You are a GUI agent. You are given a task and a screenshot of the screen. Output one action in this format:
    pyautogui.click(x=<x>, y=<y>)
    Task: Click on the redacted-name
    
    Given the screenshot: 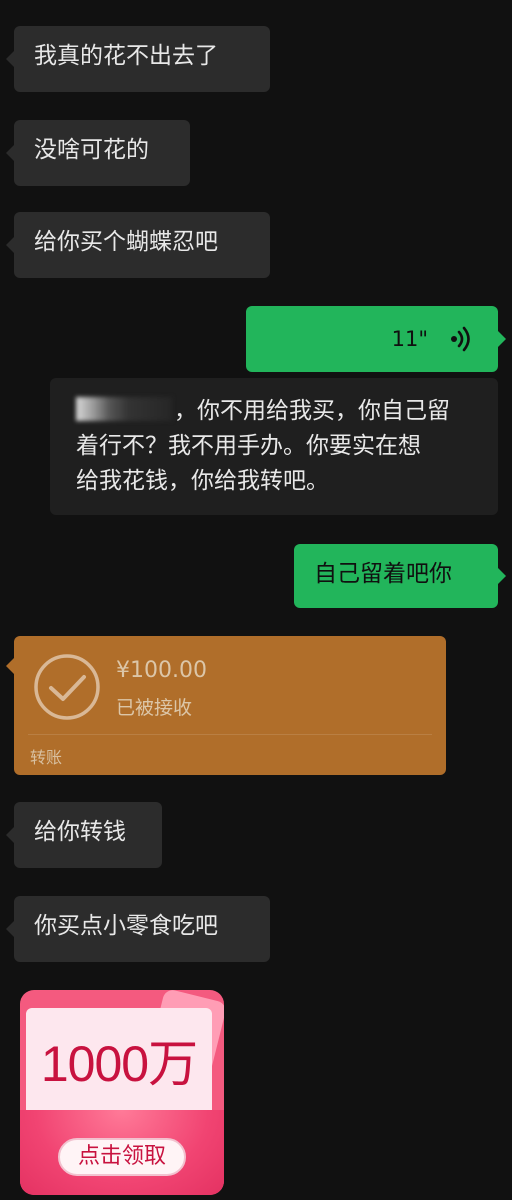 What is the action you would take?
    pyautogui.click(x=124, y=409)
    